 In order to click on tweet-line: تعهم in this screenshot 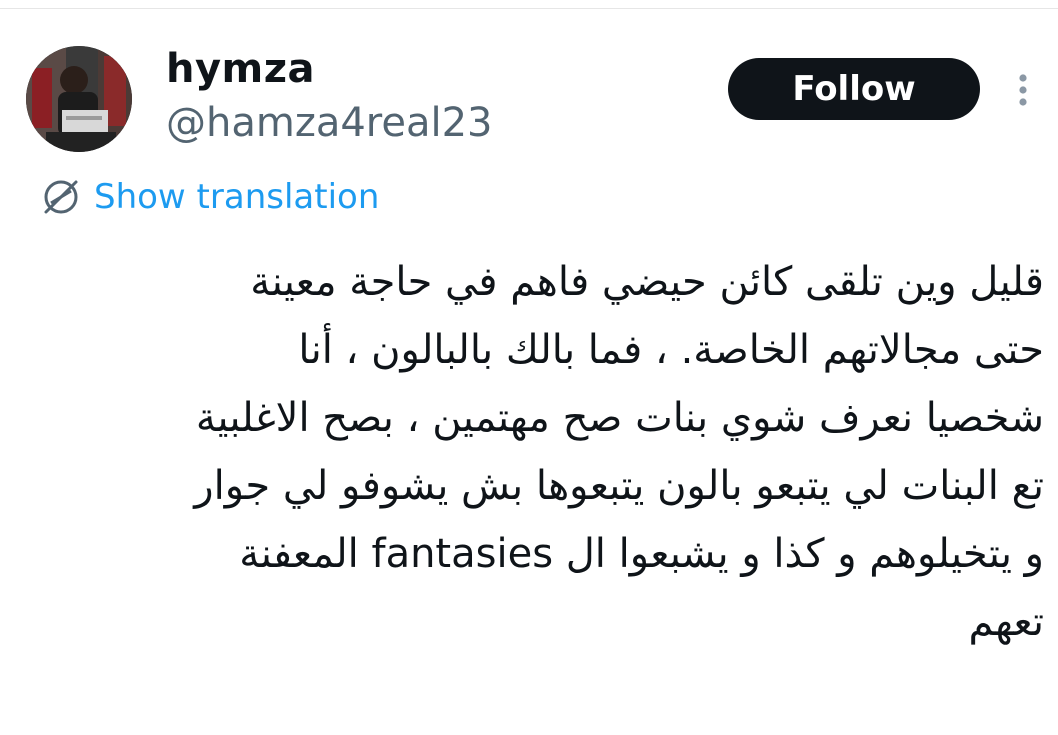, I will do `click(1006, 622)`.